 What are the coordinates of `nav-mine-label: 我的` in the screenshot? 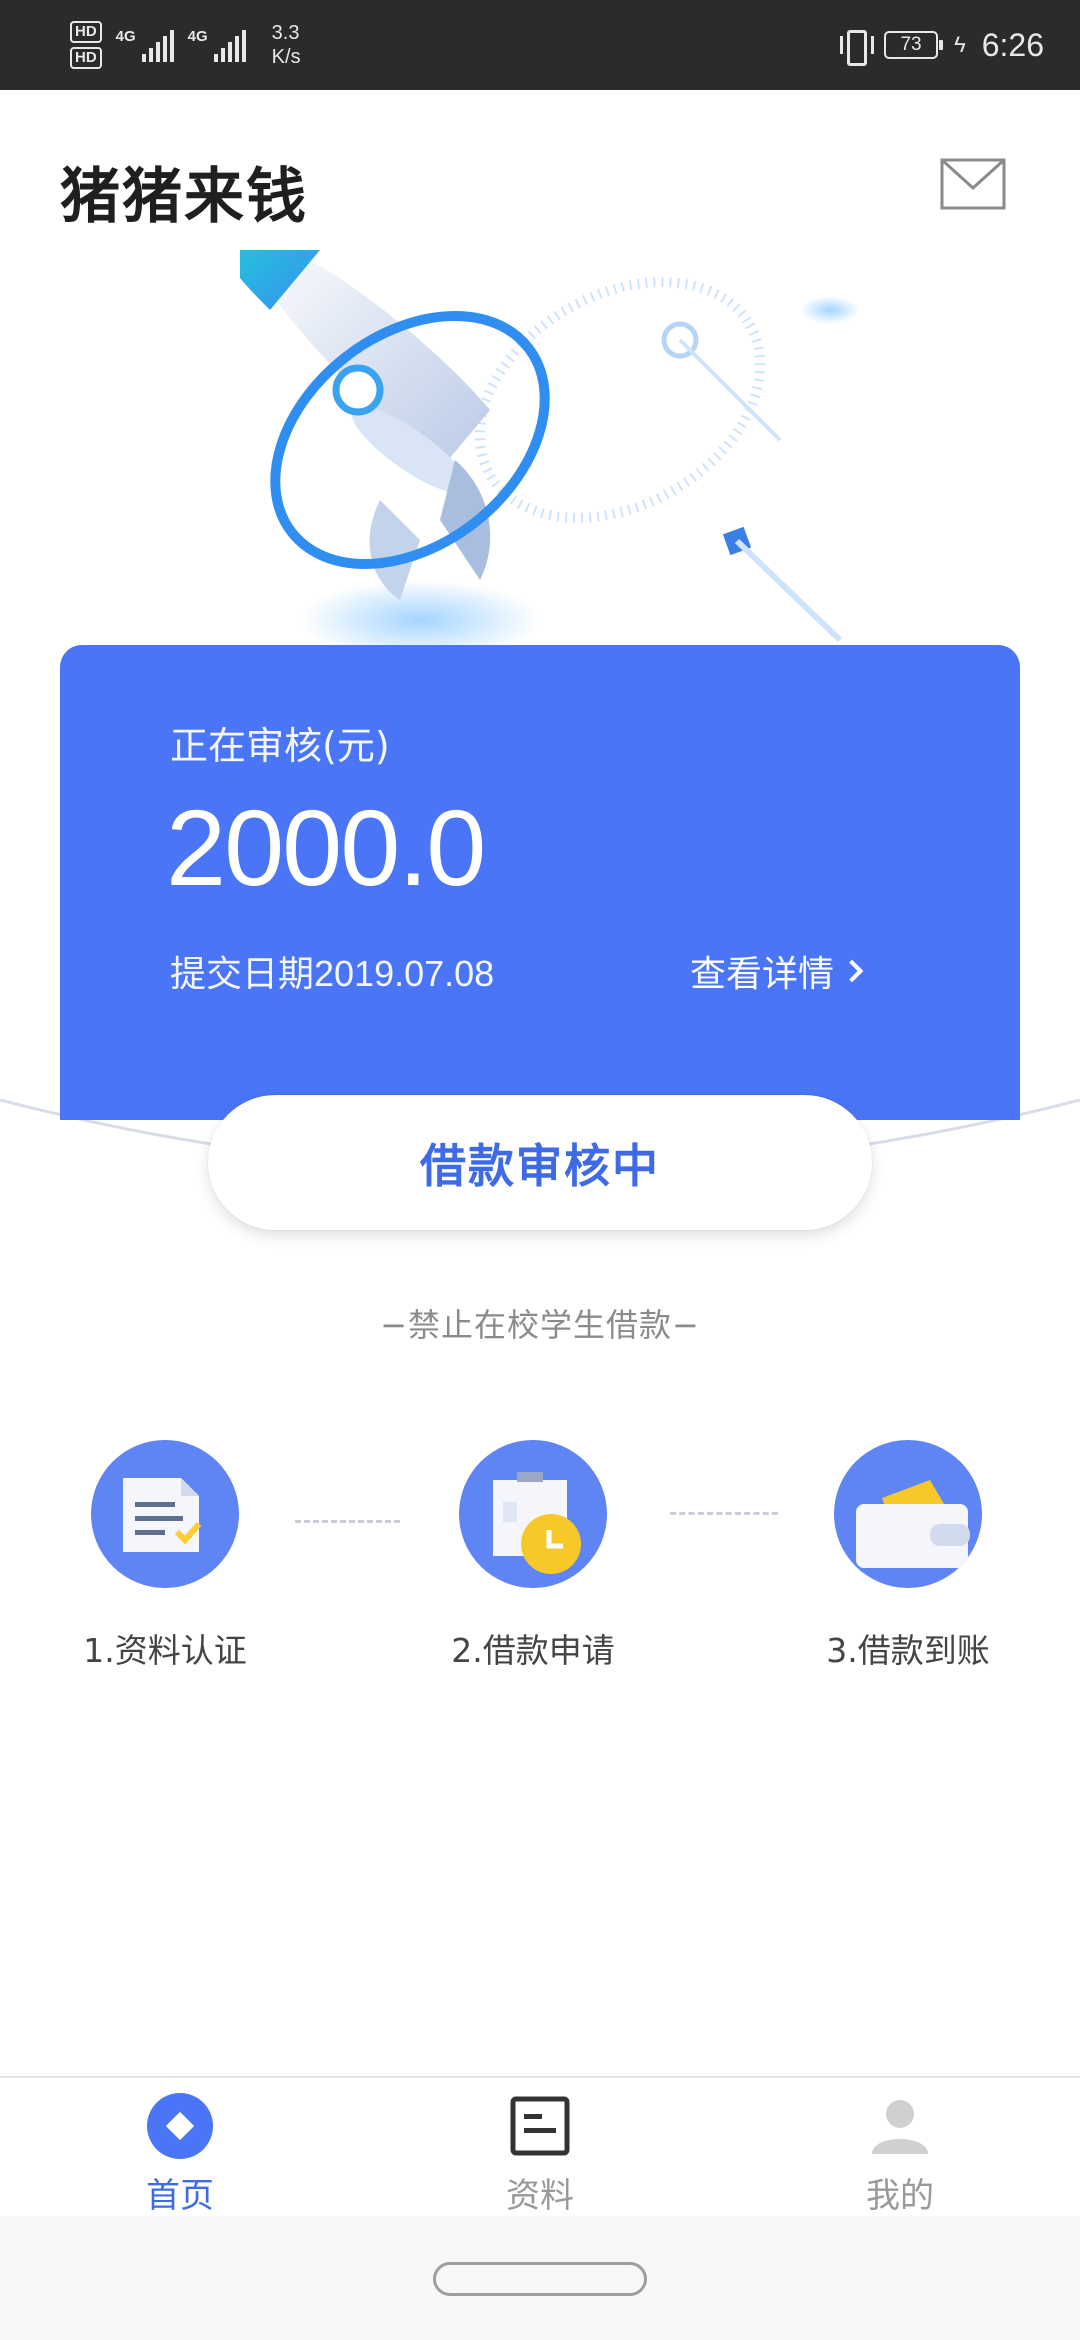 It's located at (900, 2196).